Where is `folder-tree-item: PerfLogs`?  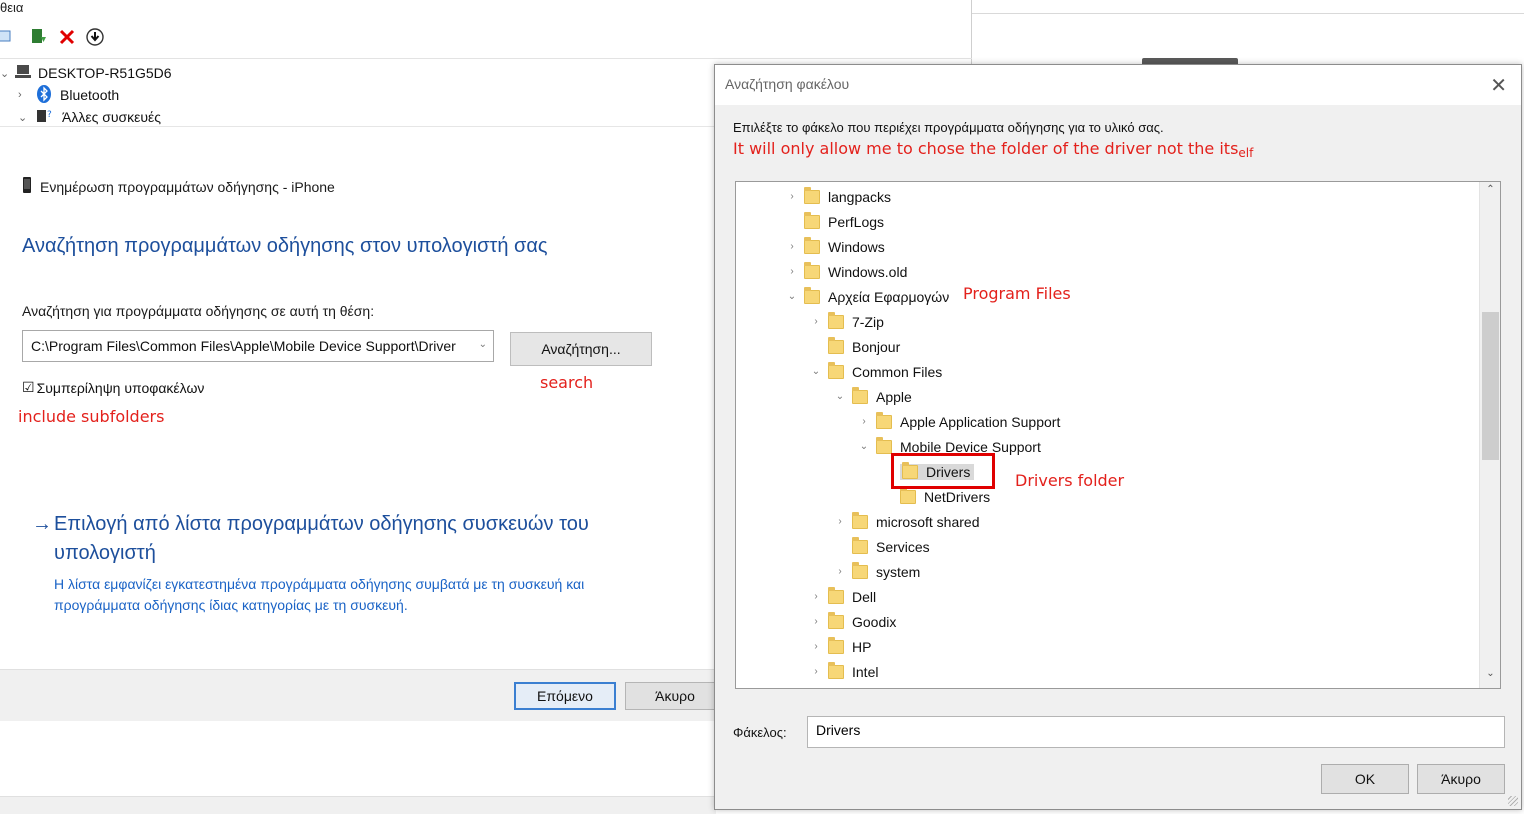 folder-tree-item: PerfLogs is located at coordinates (832, 221).